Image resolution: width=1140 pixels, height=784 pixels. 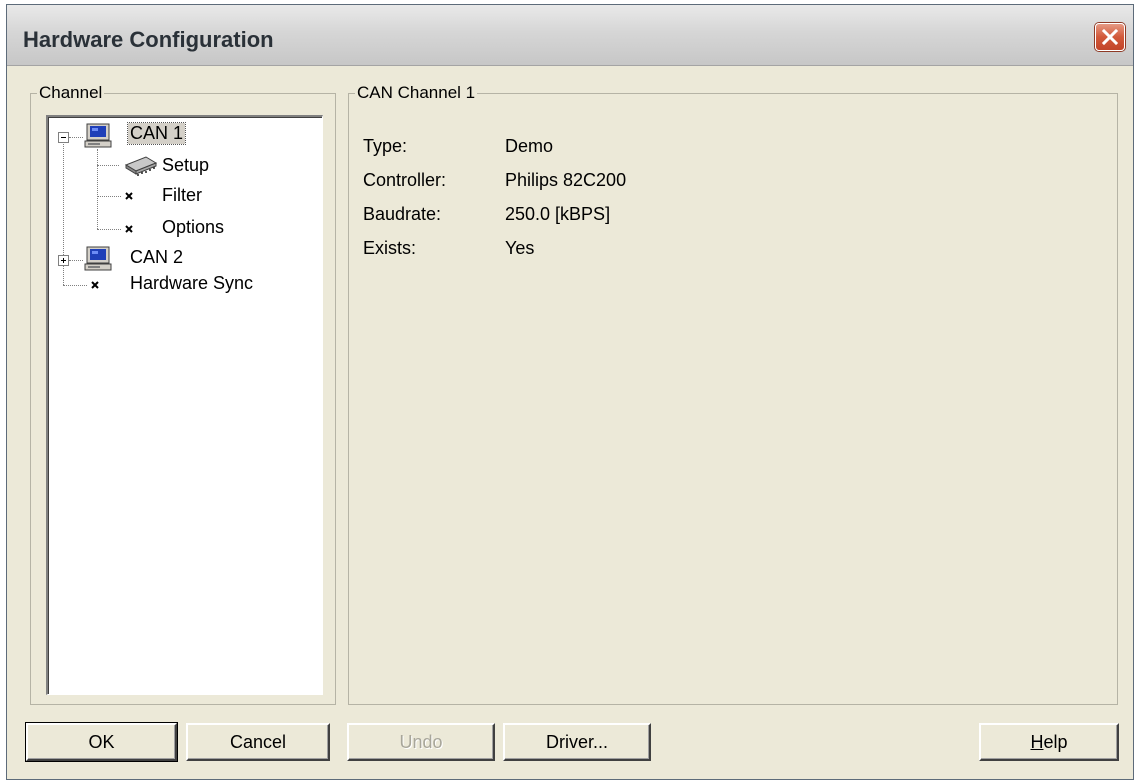 I want to click on tree-item-options-label: Options, so click(x=193, y=227).